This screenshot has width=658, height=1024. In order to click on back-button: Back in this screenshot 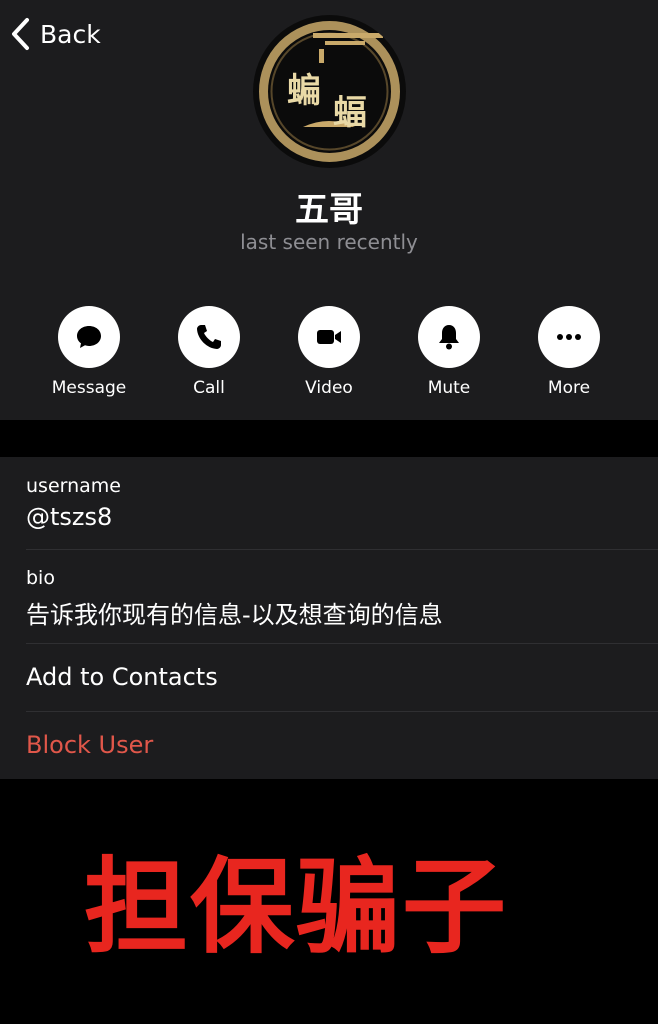, I will do `click(54, 34)`.